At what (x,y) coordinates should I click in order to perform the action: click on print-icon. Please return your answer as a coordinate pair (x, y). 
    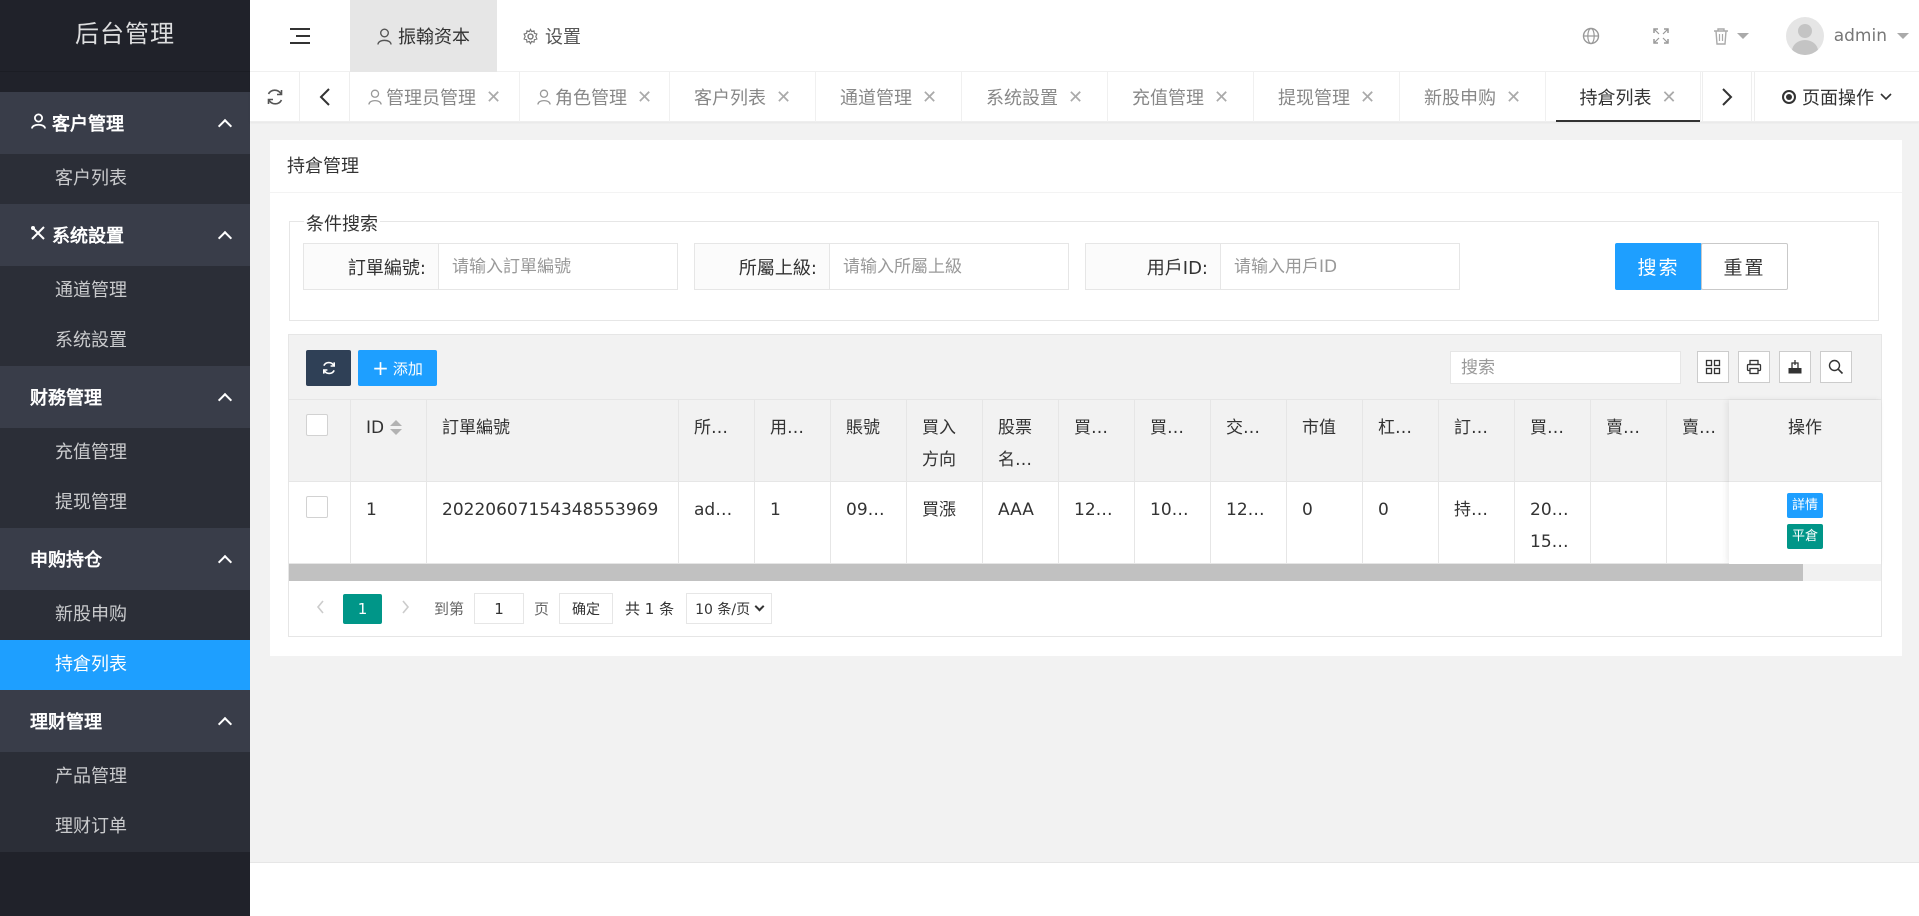
    Looking at the image, I should click on (1754, 367).